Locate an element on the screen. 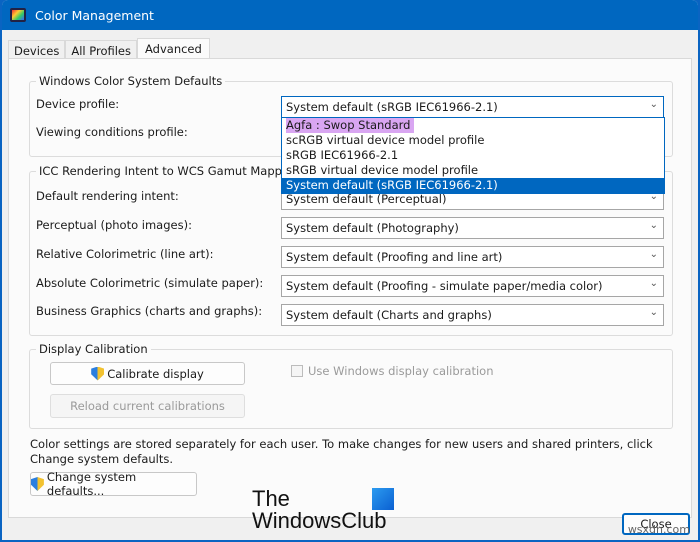 This screenshot has width=700, height=542. checkbox-label: Use Windows display calibration is located at coordinates (401, 371).